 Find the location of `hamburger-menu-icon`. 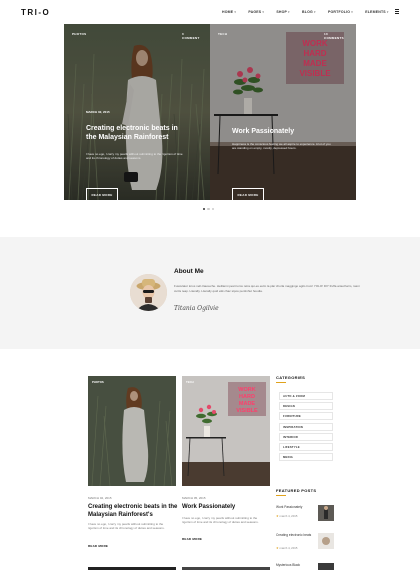

hamburger-menu-icon is located at coordinates (397, 11).